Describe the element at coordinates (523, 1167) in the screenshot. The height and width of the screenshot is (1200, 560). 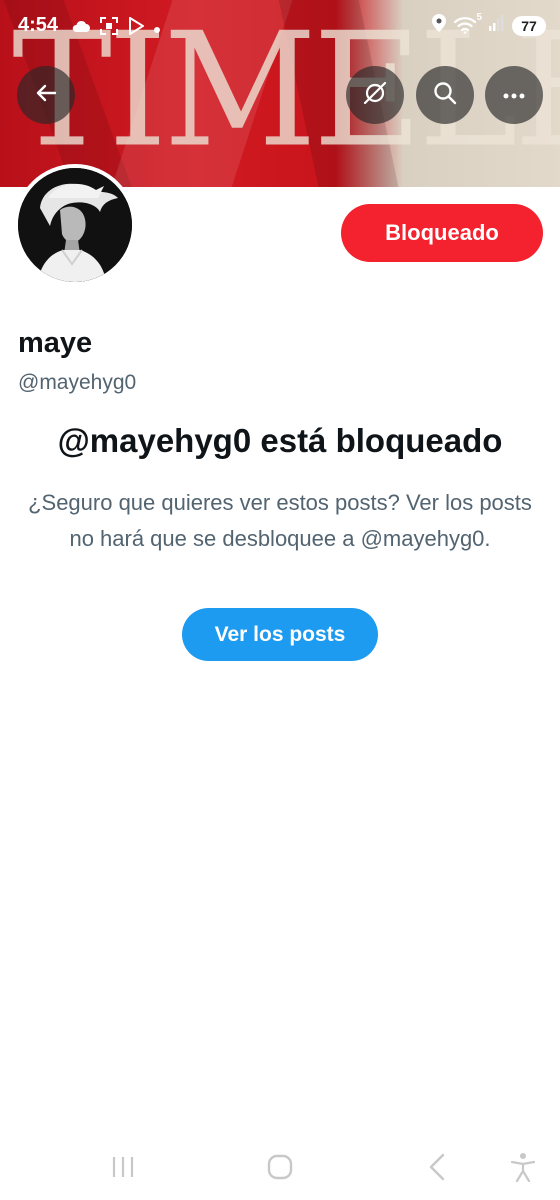
I see `accessibility-icon` at that location.